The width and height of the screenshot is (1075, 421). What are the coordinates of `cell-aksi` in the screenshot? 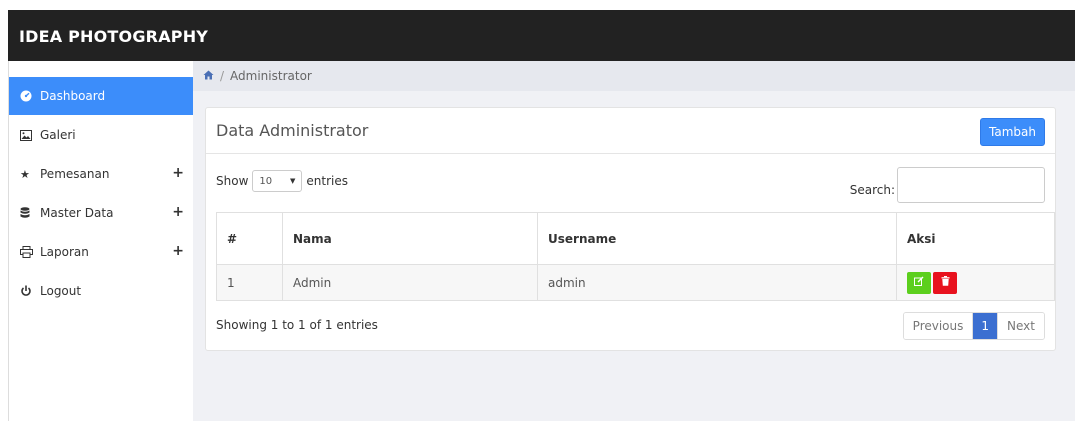 It's located at (975, 282).